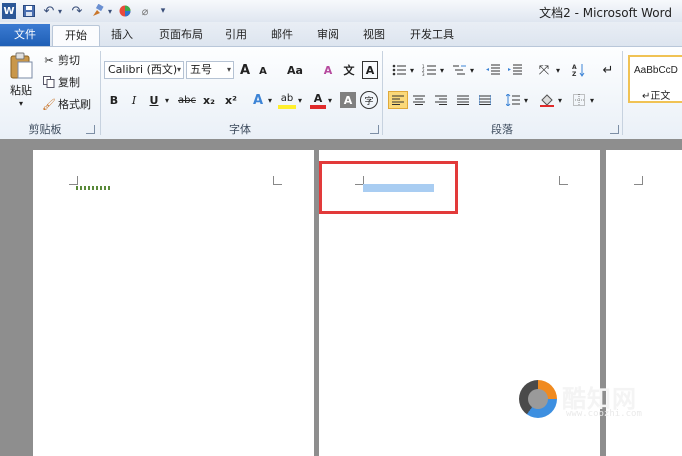  What do you see at coordinates (110, 11) in the screenshot?
I see `customize-dropdown-icon: ▾` at bounding box center [110, 11].